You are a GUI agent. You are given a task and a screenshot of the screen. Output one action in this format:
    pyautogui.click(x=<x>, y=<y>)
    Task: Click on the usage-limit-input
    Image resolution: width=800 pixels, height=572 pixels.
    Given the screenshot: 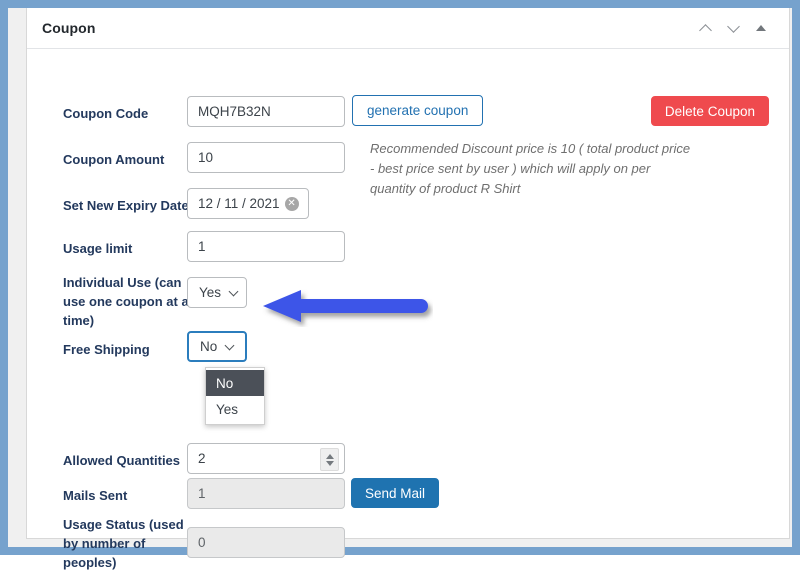 What is the action you would take?
    pyautogui.click(x=266, y=246)
    